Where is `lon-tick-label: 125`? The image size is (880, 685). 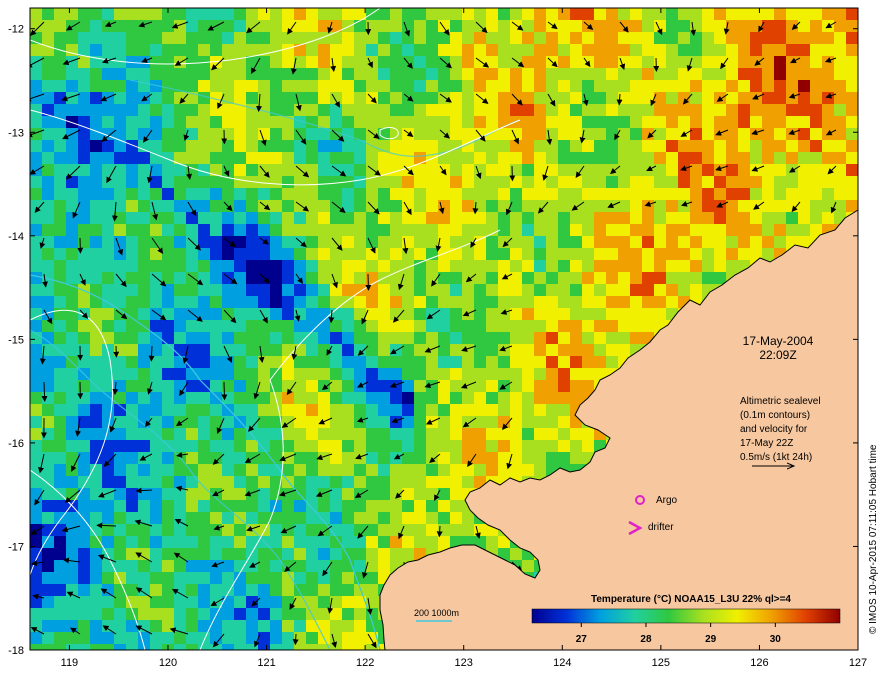
lon-tick-label: 125 is located at coordinates (661, 663).